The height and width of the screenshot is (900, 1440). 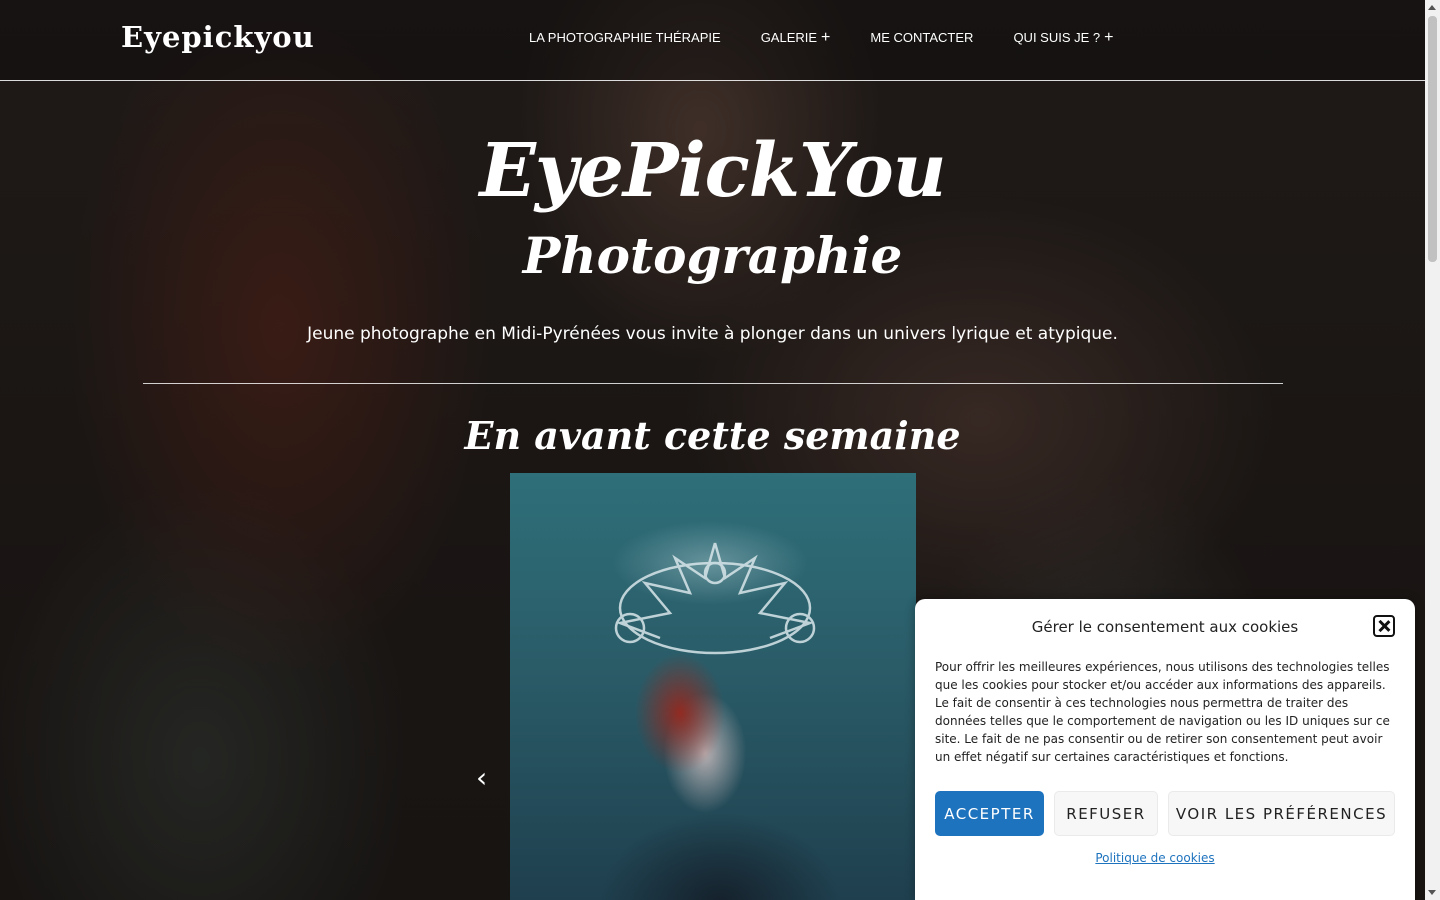 What do you see at coordinates (1057, 37) in the screenshot?
I see `nav-item-label: QUI SUIS JE ?` at bounding box center [1057, 37].